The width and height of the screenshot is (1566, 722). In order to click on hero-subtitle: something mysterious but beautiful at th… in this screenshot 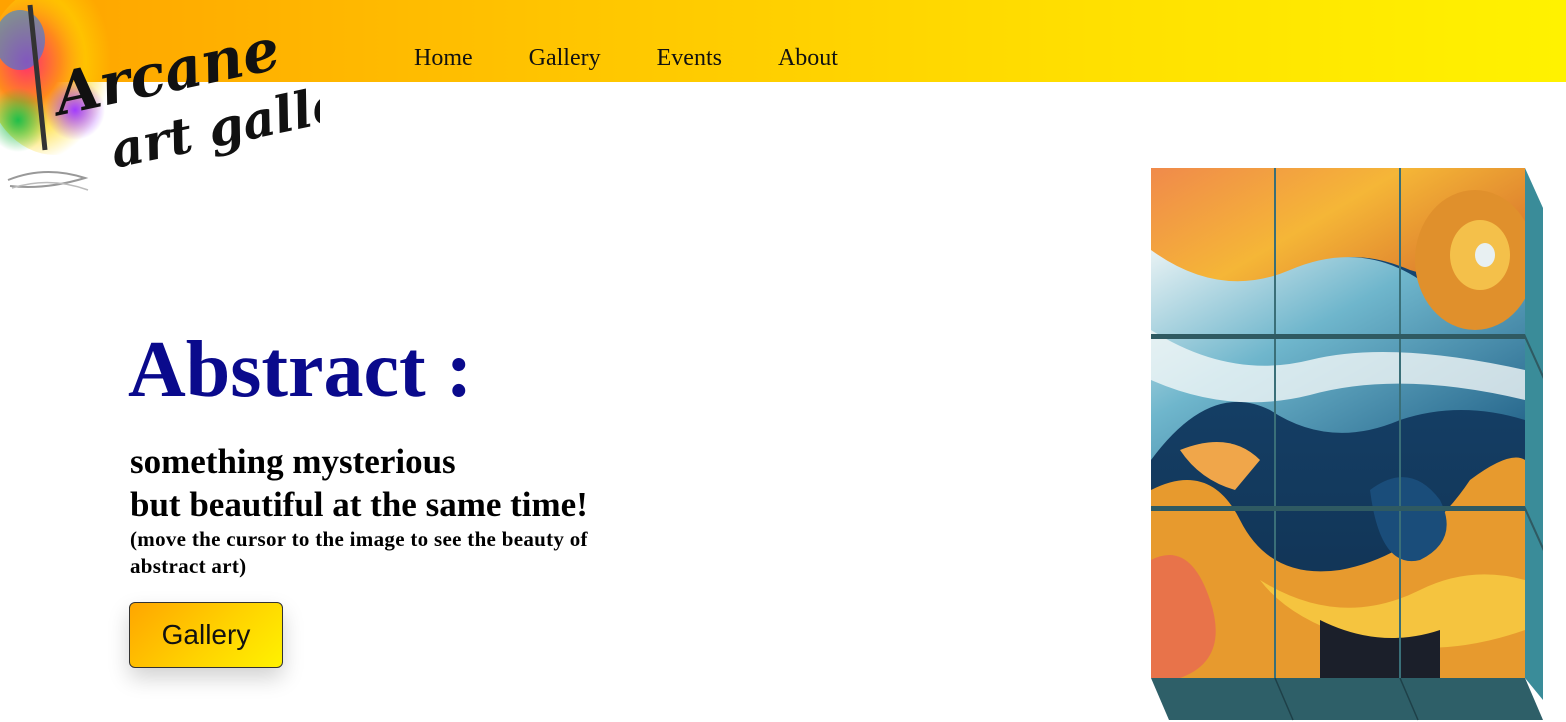, I will do `click(359, 483)`.